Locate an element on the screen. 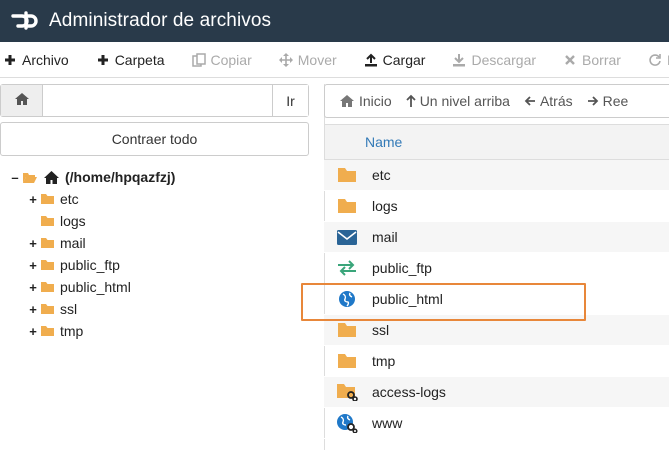 This screenshot has width=669, height=450. arrow-right-icon is located at coordinates (593, 101).